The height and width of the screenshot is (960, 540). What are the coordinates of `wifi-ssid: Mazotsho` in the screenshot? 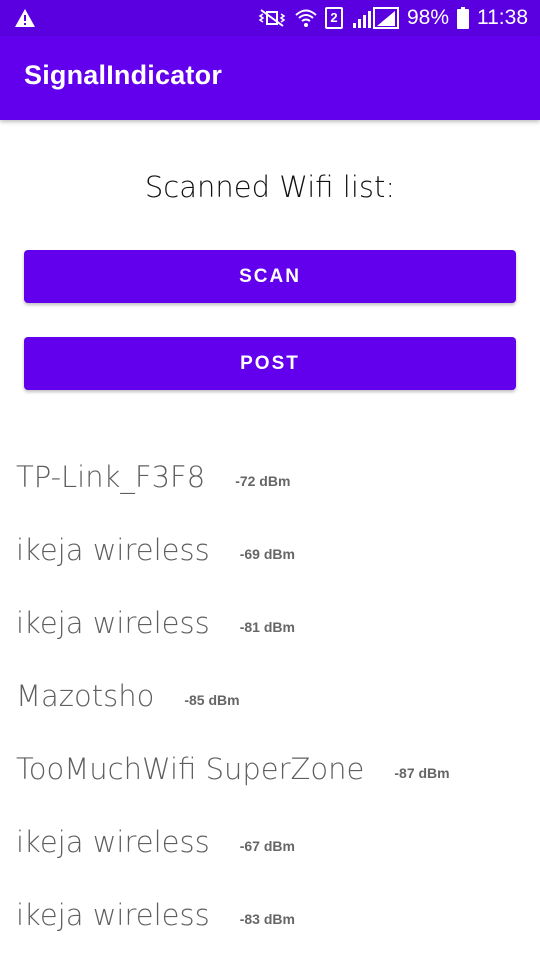 It's located at (85, 695).